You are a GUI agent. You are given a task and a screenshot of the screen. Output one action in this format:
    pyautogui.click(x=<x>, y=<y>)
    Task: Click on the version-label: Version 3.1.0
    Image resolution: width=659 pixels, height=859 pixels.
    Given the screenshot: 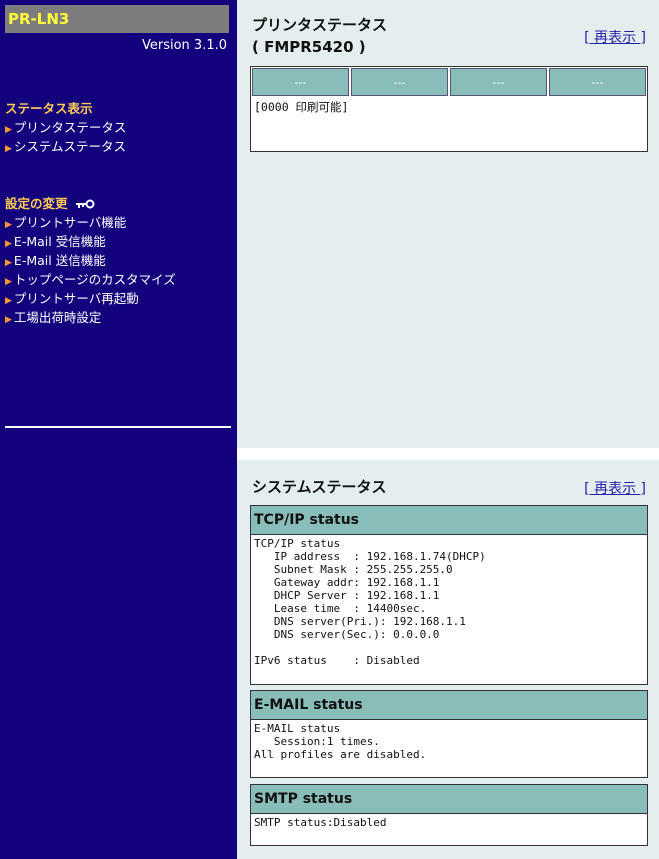 What is the action you would take?
    pyautogui.click(x=184, y=45)
    